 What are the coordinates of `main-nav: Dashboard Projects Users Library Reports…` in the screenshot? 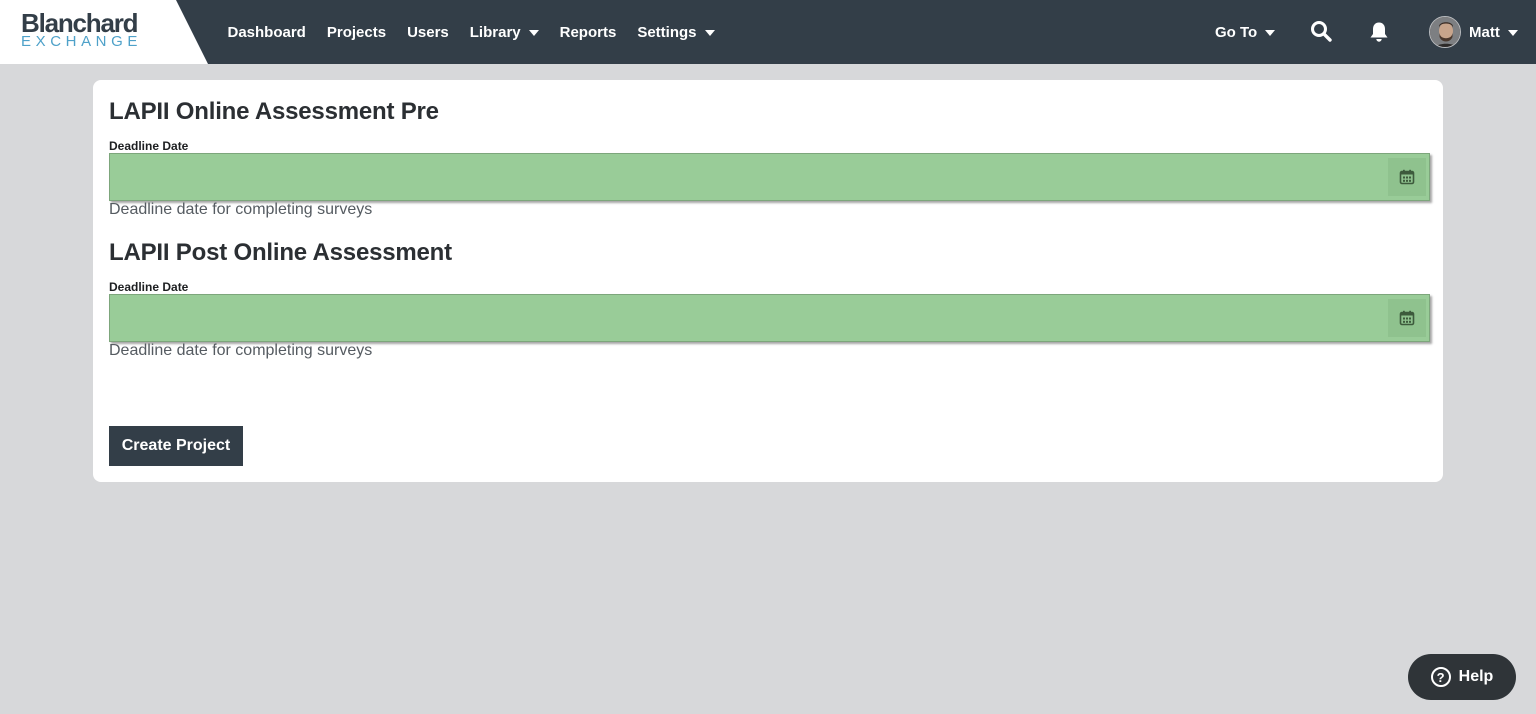 It's located at (471, 32).